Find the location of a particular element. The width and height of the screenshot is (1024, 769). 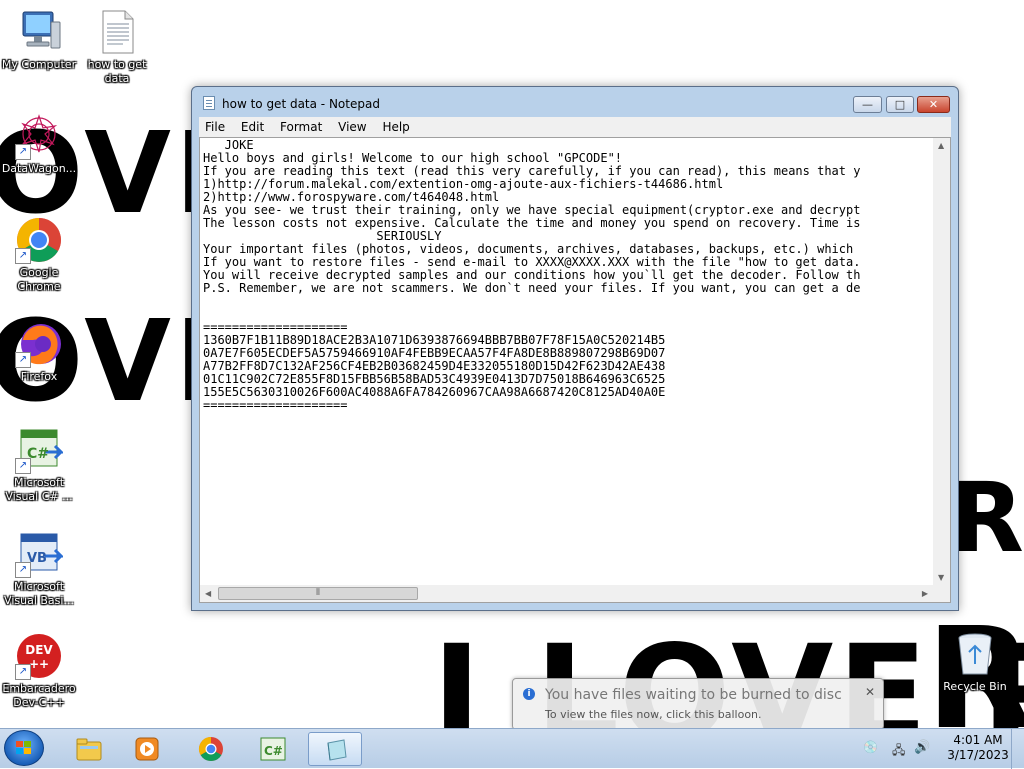

scroll-right-icon: ▶ is located at coordinates (925, 593).